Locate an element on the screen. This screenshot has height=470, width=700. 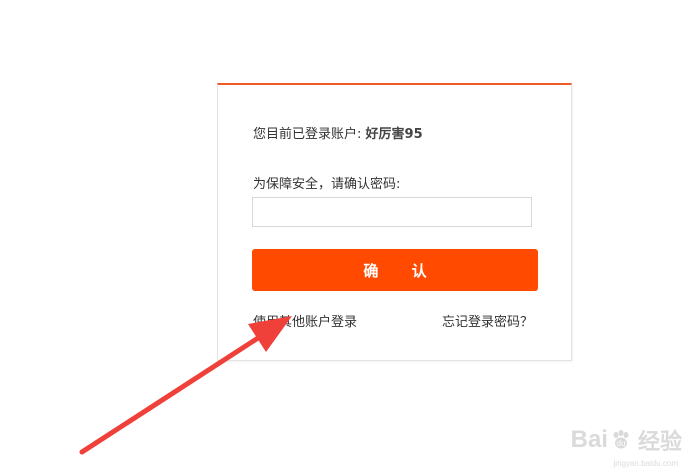
watermark-url: jingyan.baidu.com is located at coordinates (645, 463).